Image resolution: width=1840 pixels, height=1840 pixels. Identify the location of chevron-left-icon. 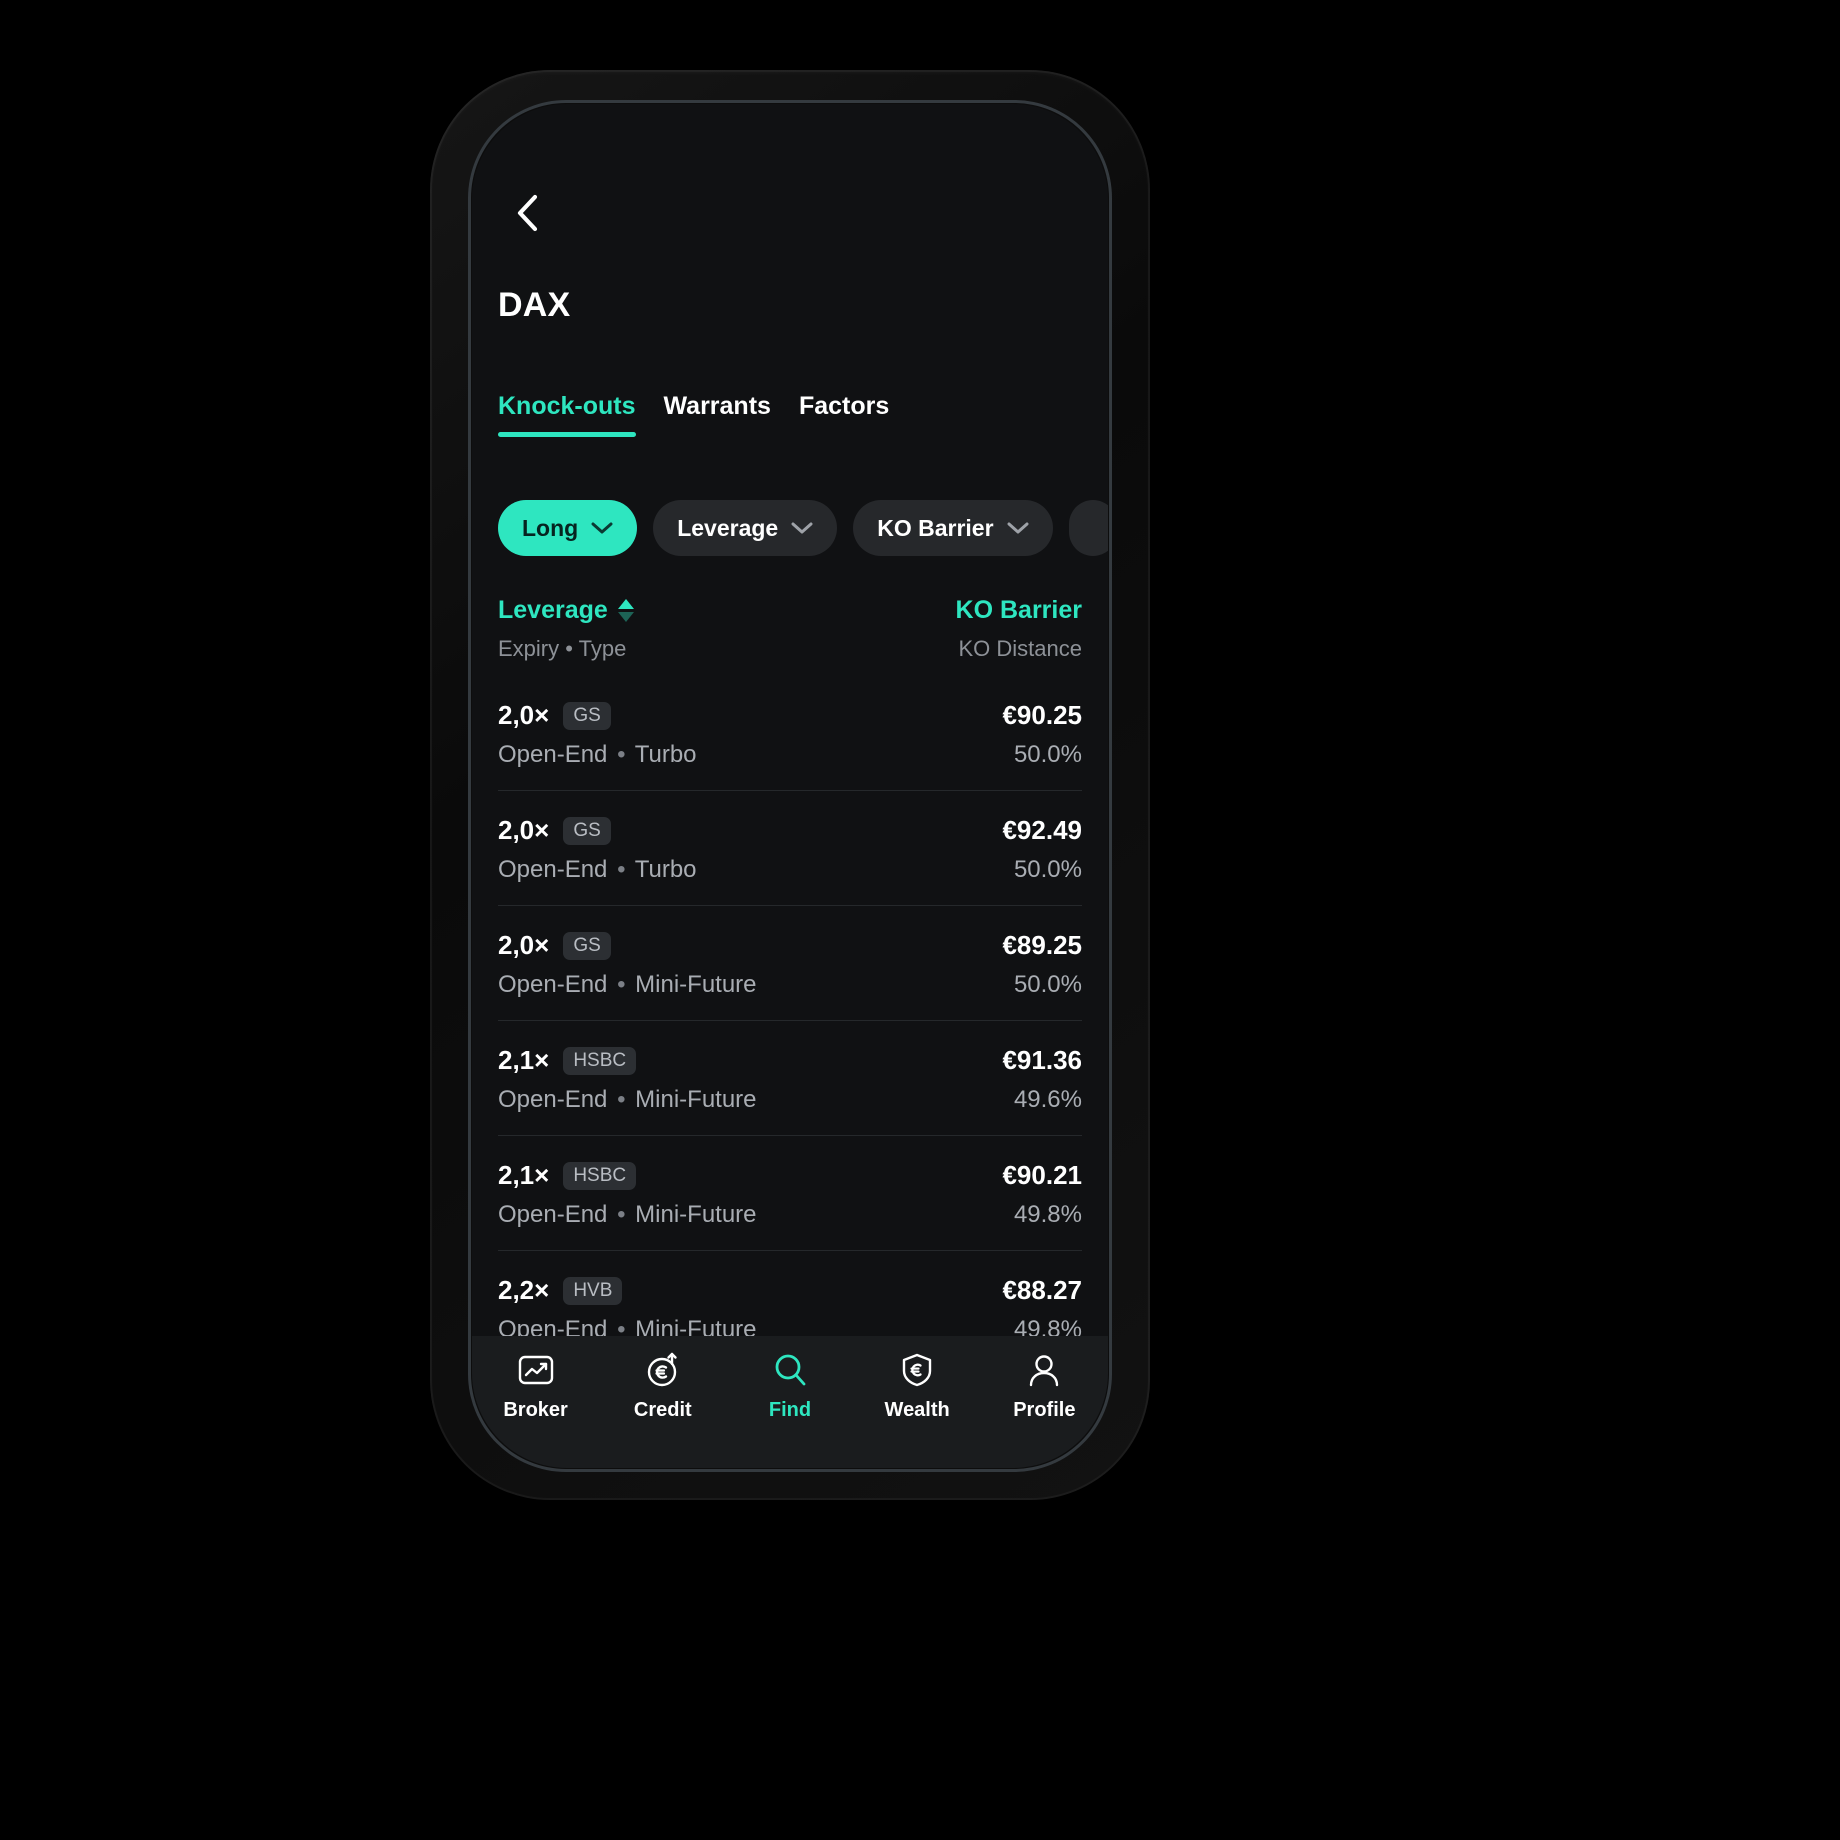
(527, 213).